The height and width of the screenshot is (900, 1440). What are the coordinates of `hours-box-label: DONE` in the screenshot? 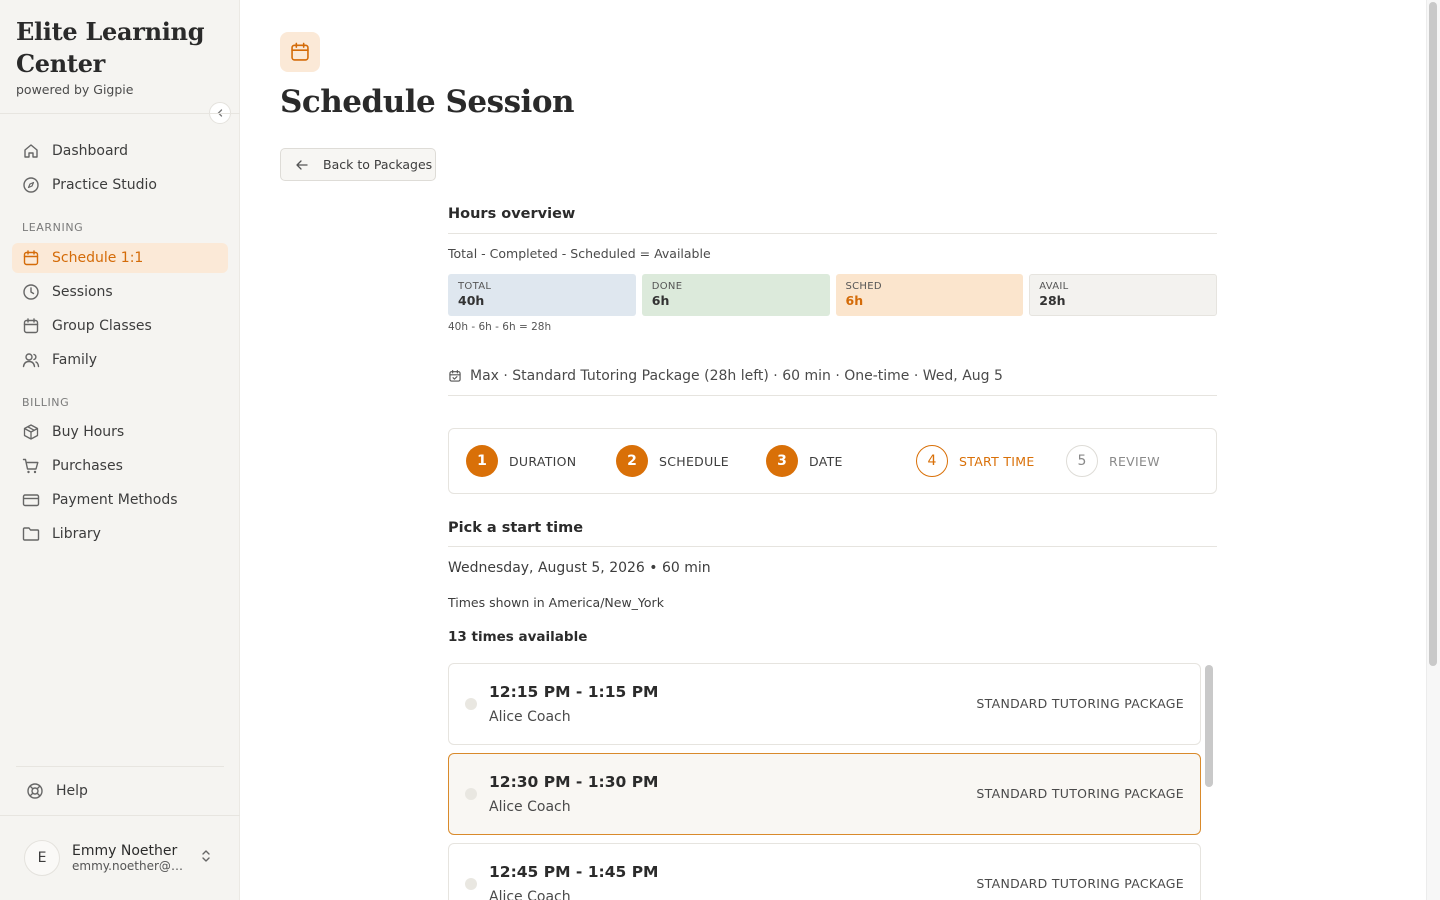 It's located at (667, 286).